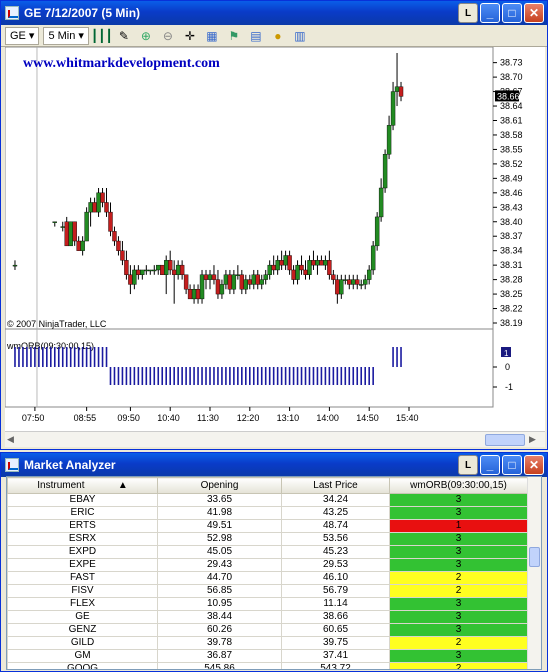  I want to click on table-row: FISV 56.85 56.79 2, so click(267, 591).